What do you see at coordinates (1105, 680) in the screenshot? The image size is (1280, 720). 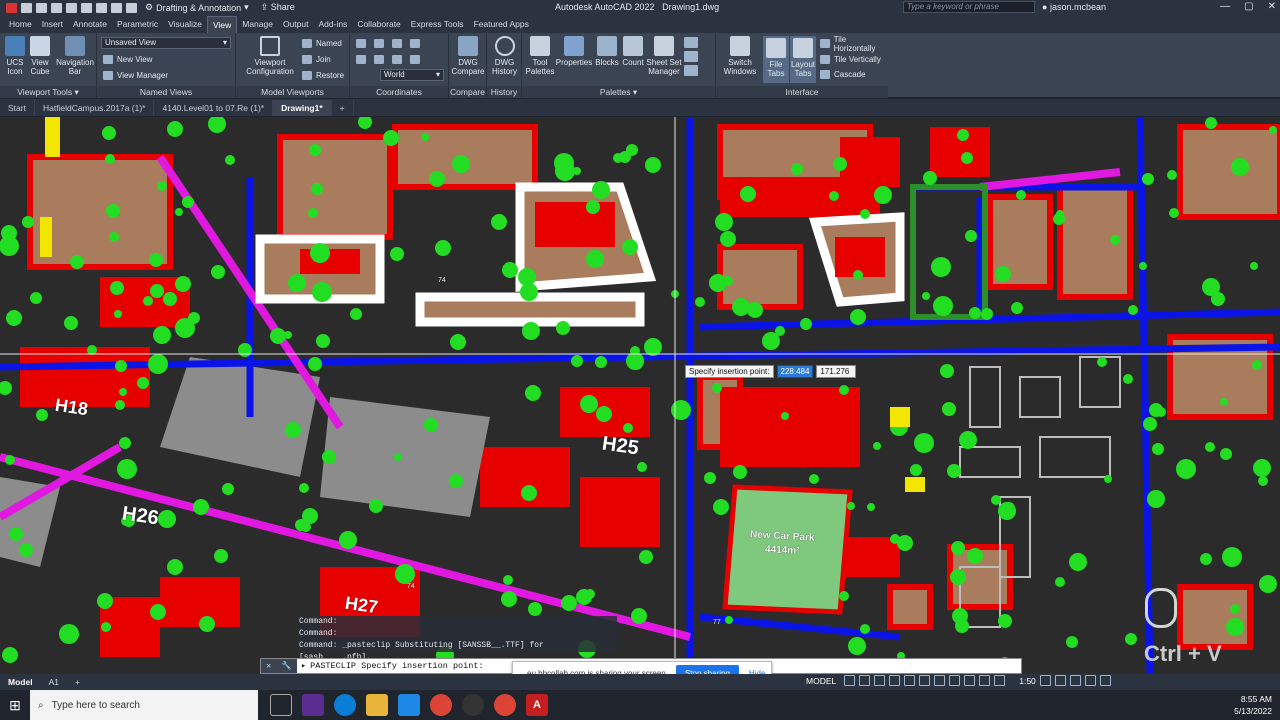 I see `customize-icon` at bounding box center [1105, 680].